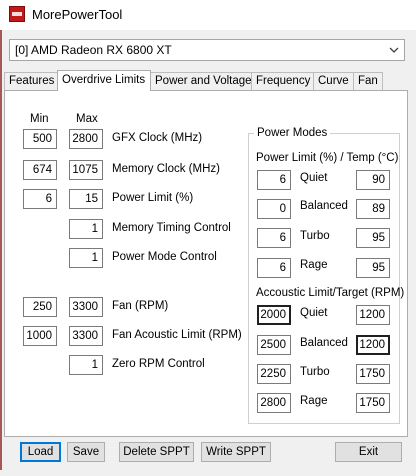 The height and width of the screenshot is (476, 416). What do you see at coordinates (236, 452) in the screenshot?
I see `write-sppt-button: Write SPPT` at bounding box center [236, 452].